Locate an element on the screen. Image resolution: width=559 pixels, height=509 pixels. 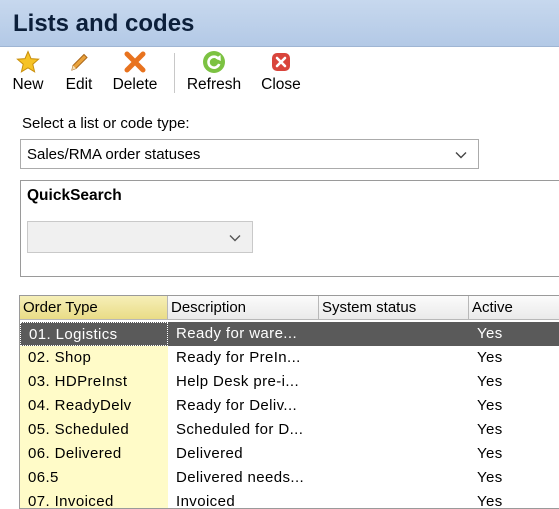
column-header-description: Description is located at coordinates (243, 308).